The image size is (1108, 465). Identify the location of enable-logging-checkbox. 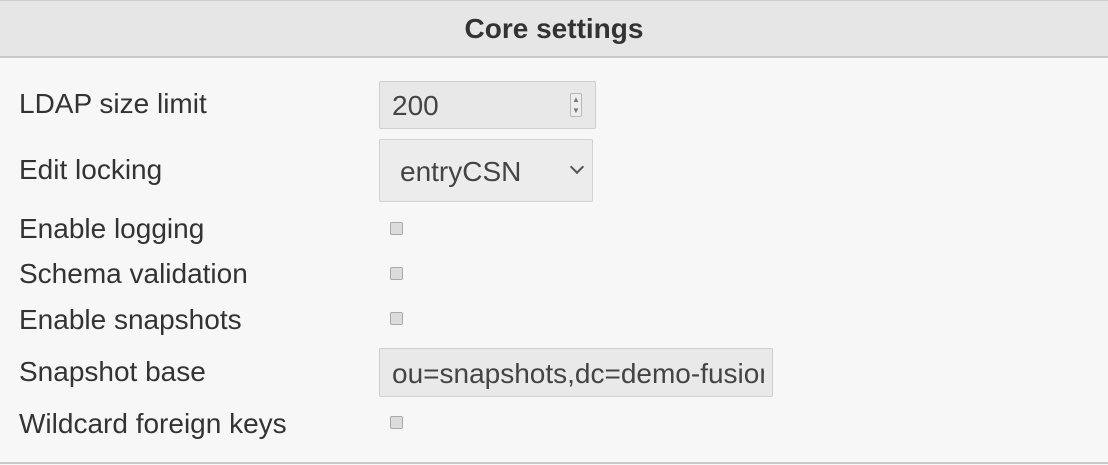
(396, 228).